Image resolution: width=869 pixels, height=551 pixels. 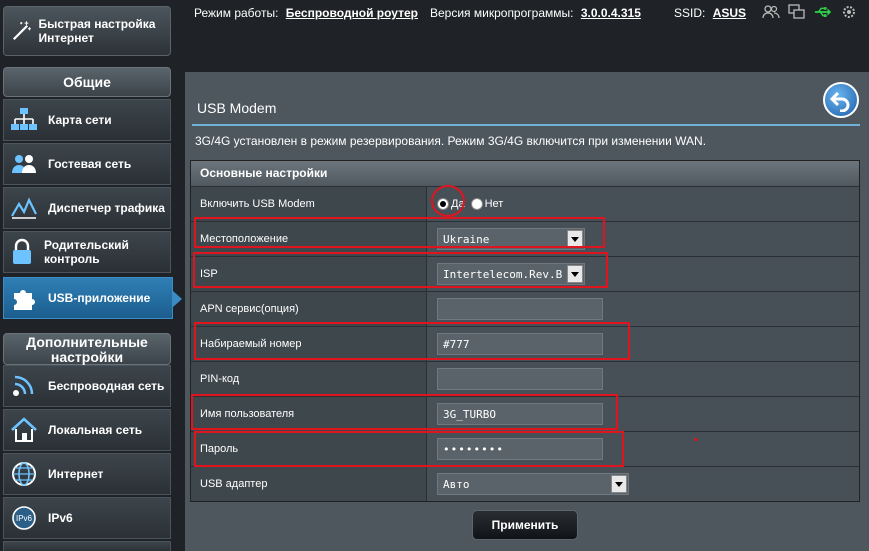 What do you see at coordinates (87, 31) in the screenshot?
I see `quick-internet-setup: Быстрая настройка Интернет` at bounding box center [87, 31].